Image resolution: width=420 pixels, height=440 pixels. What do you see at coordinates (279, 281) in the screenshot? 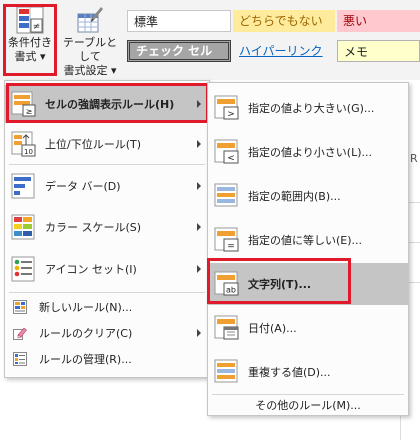
I see `highlight-box-text-contains` at bounding box center [279, 281].